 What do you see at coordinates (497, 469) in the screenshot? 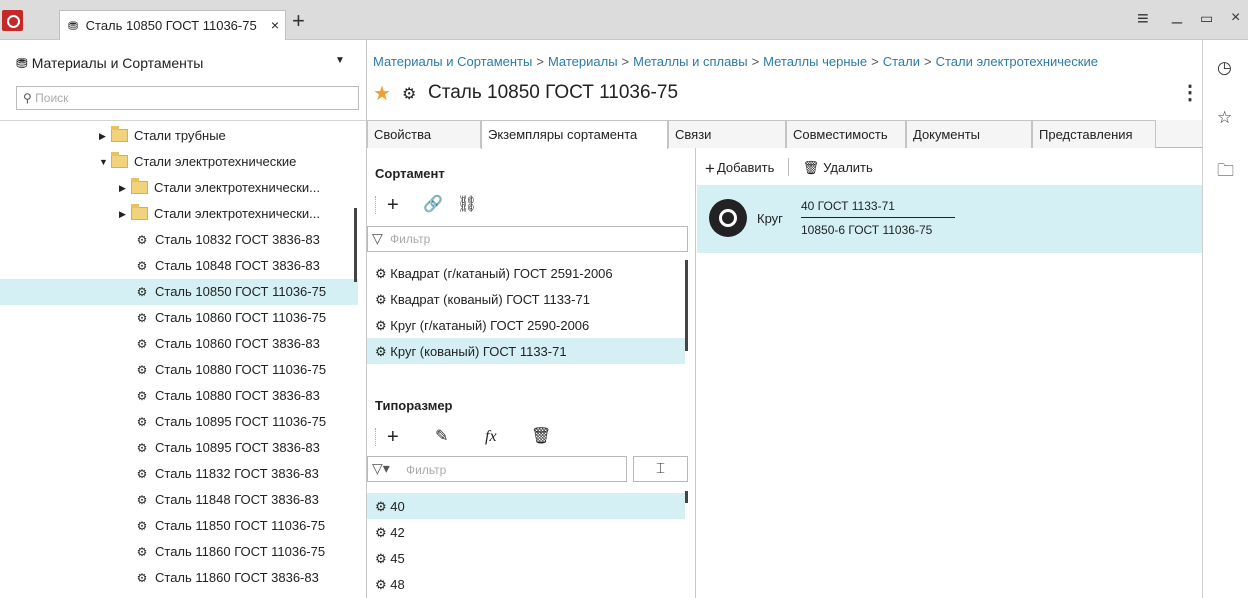
I see `tiporazmer-filter-input: ▽▾ Фильтр` at bounding box center [497, 469].